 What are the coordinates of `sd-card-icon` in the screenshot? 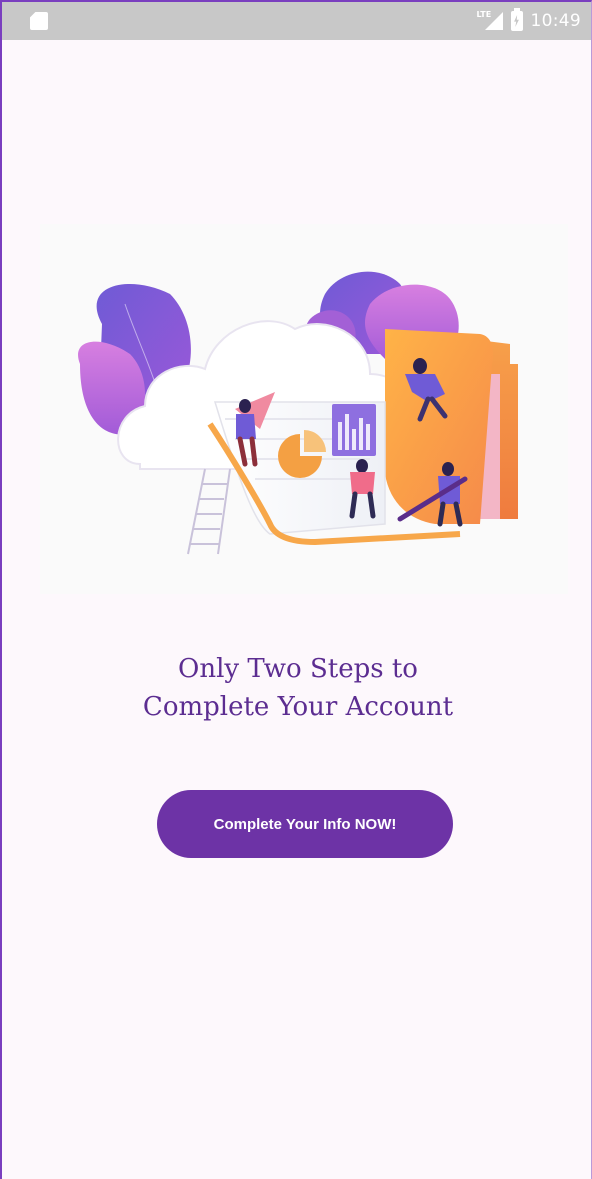 It's located at (39, 21).